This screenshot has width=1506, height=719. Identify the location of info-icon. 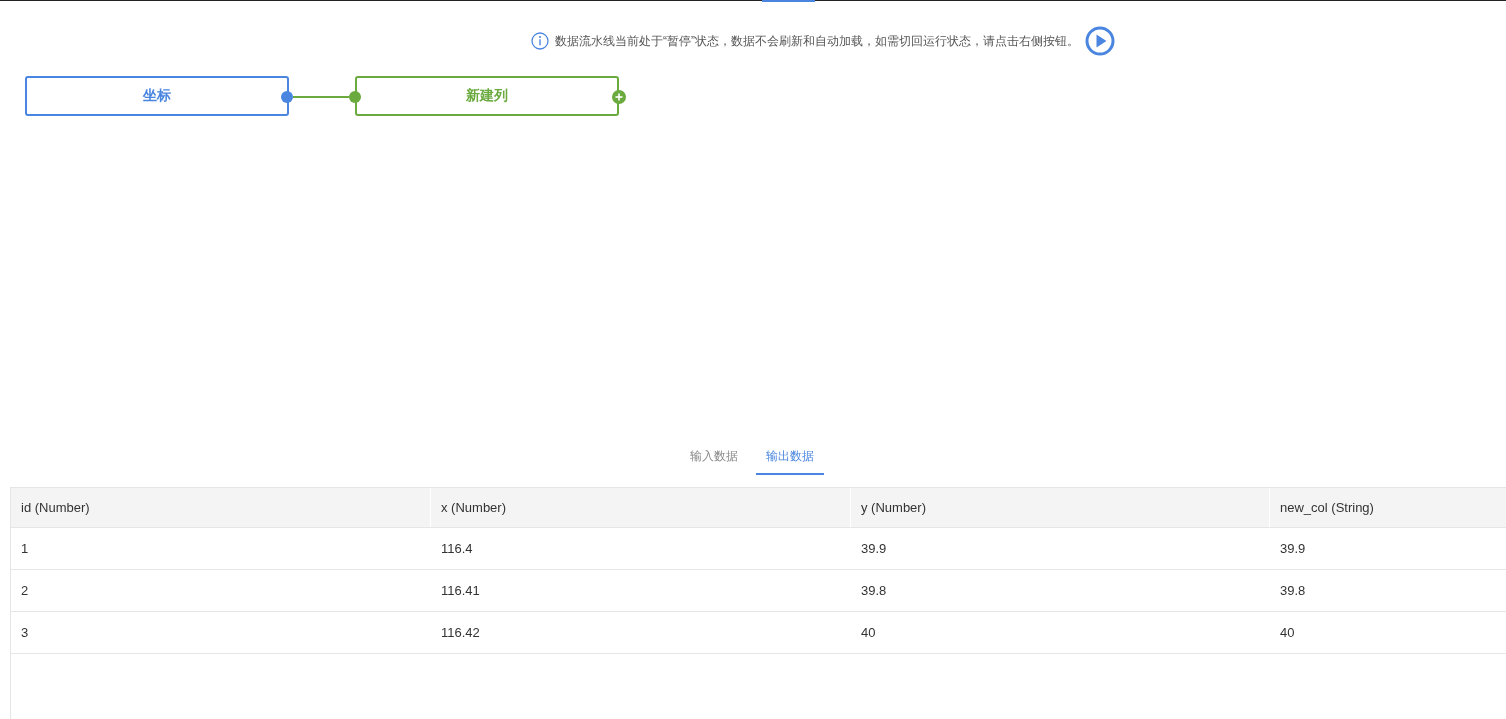
(540, 41).